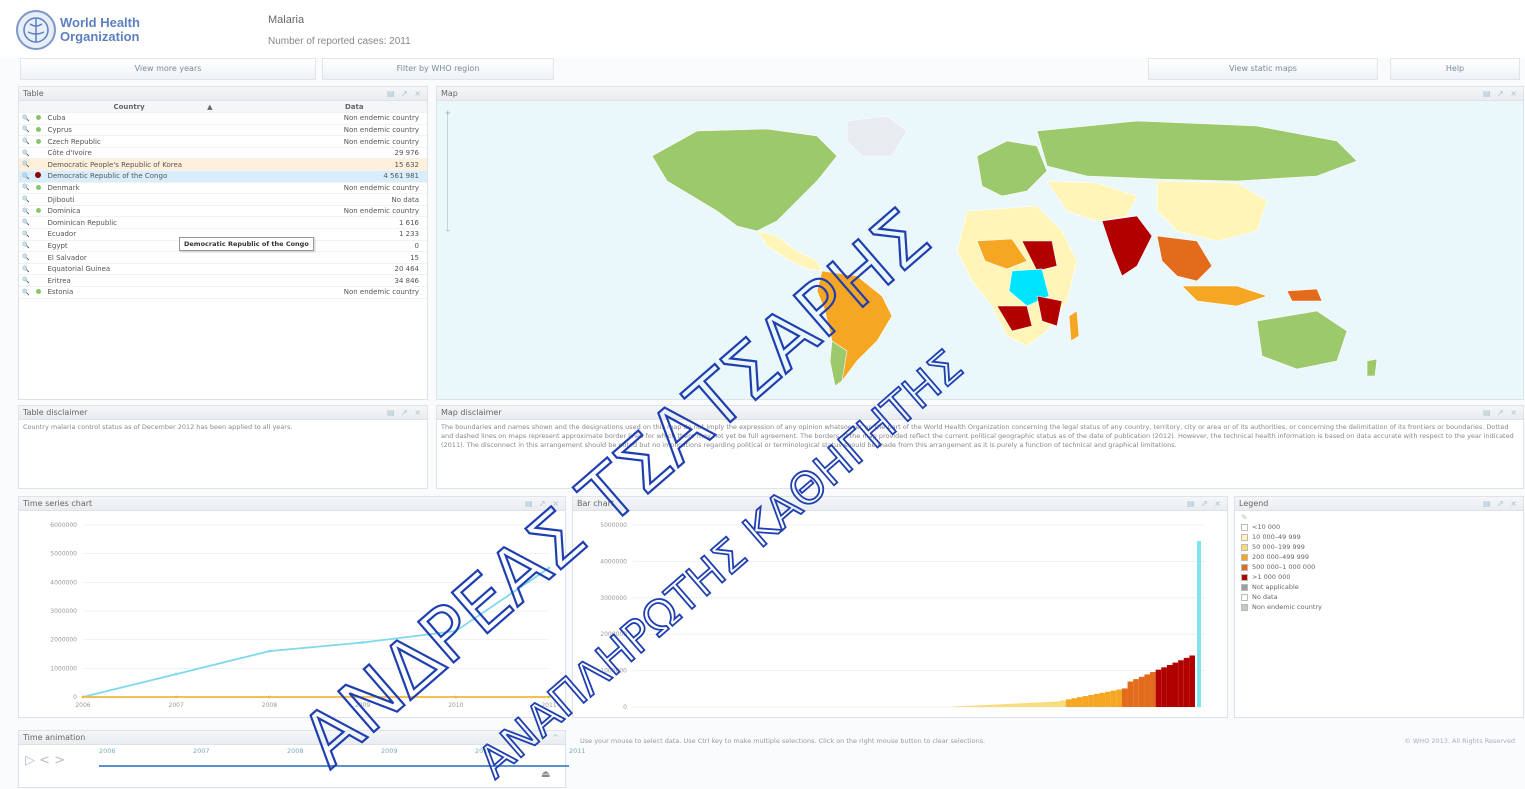 This screenshot has height=789, width=1525. I want to click on table-row: 🔍 Dominica Non endemic country, so click(223, 211).